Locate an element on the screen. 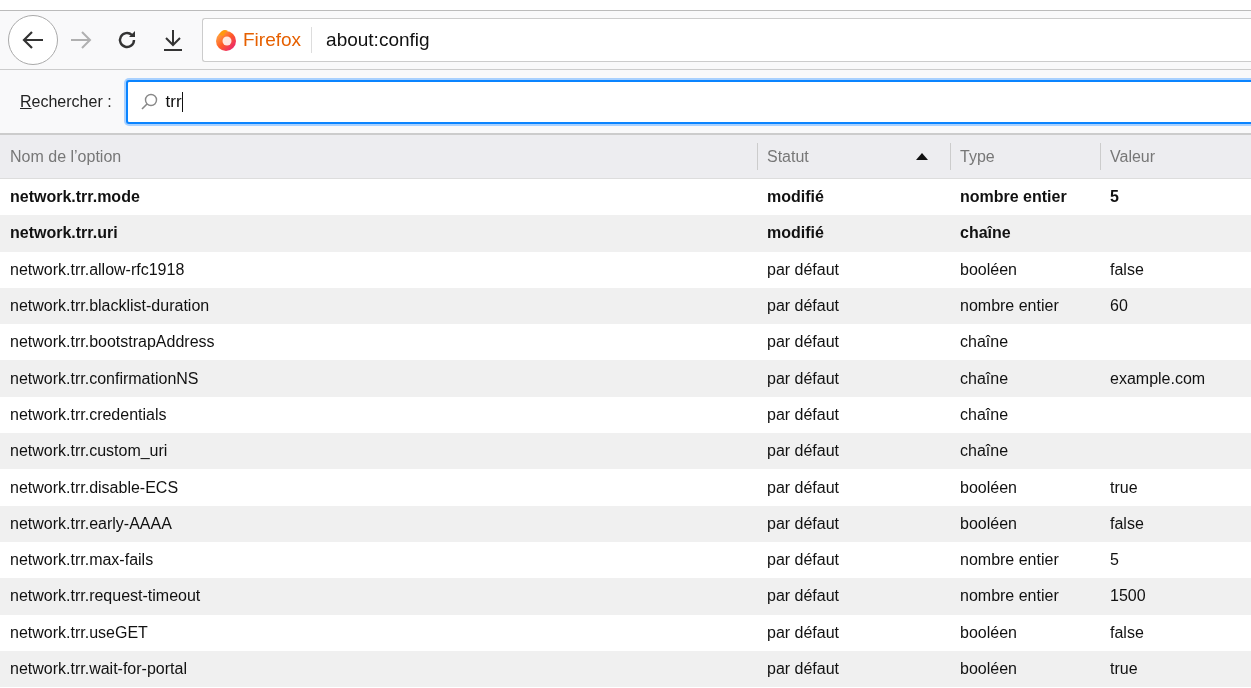  column-header: Nom de l’option is located at coordinates (378, 157).